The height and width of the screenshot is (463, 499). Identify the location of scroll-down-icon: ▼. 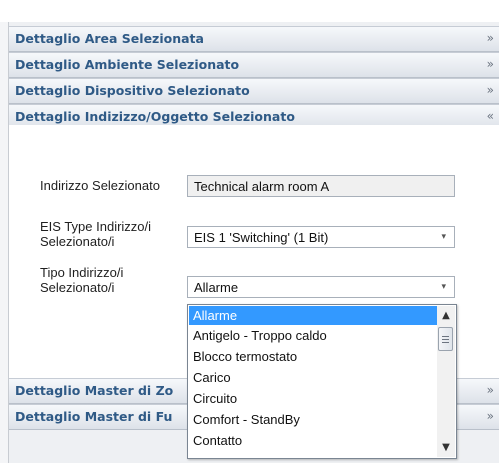
(446, 448).